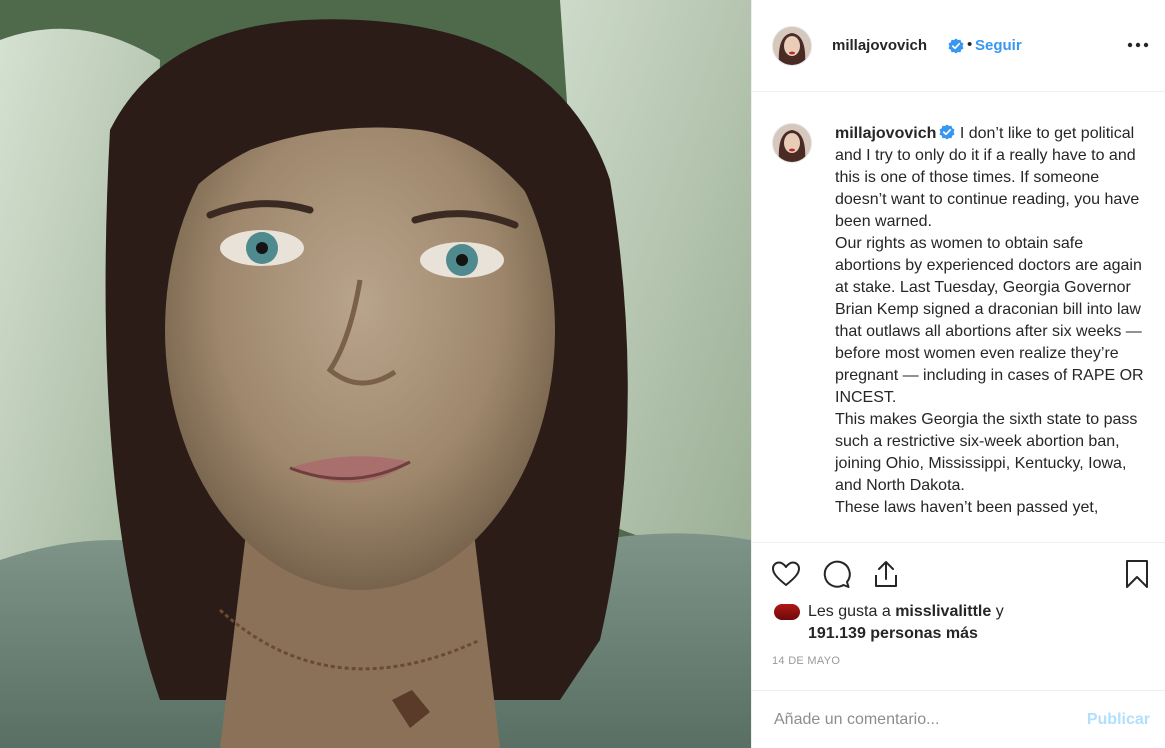 The image size is (1165, 748). What do you see at coordinates (849, 611) in the screenshot?
I see `likes-prefix: Les gusta a` at bounding box center [849, 611].